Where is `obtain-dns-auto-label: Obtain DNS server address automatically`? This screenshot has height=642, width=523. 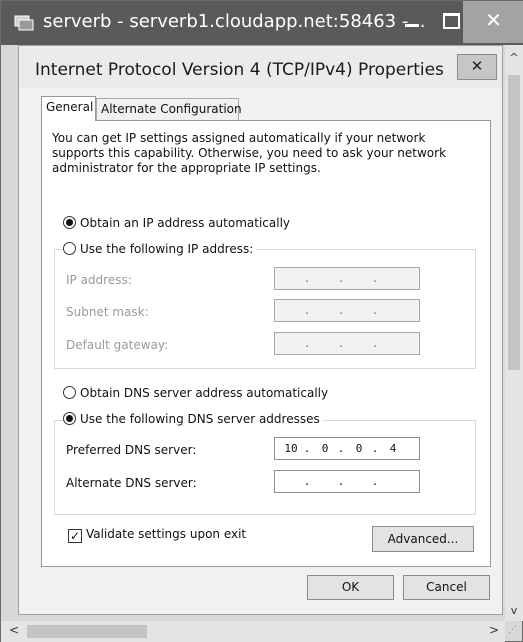
obtain-dns-auto-label: Obtain DNS server address automatically is located at coordinates (204, 393).